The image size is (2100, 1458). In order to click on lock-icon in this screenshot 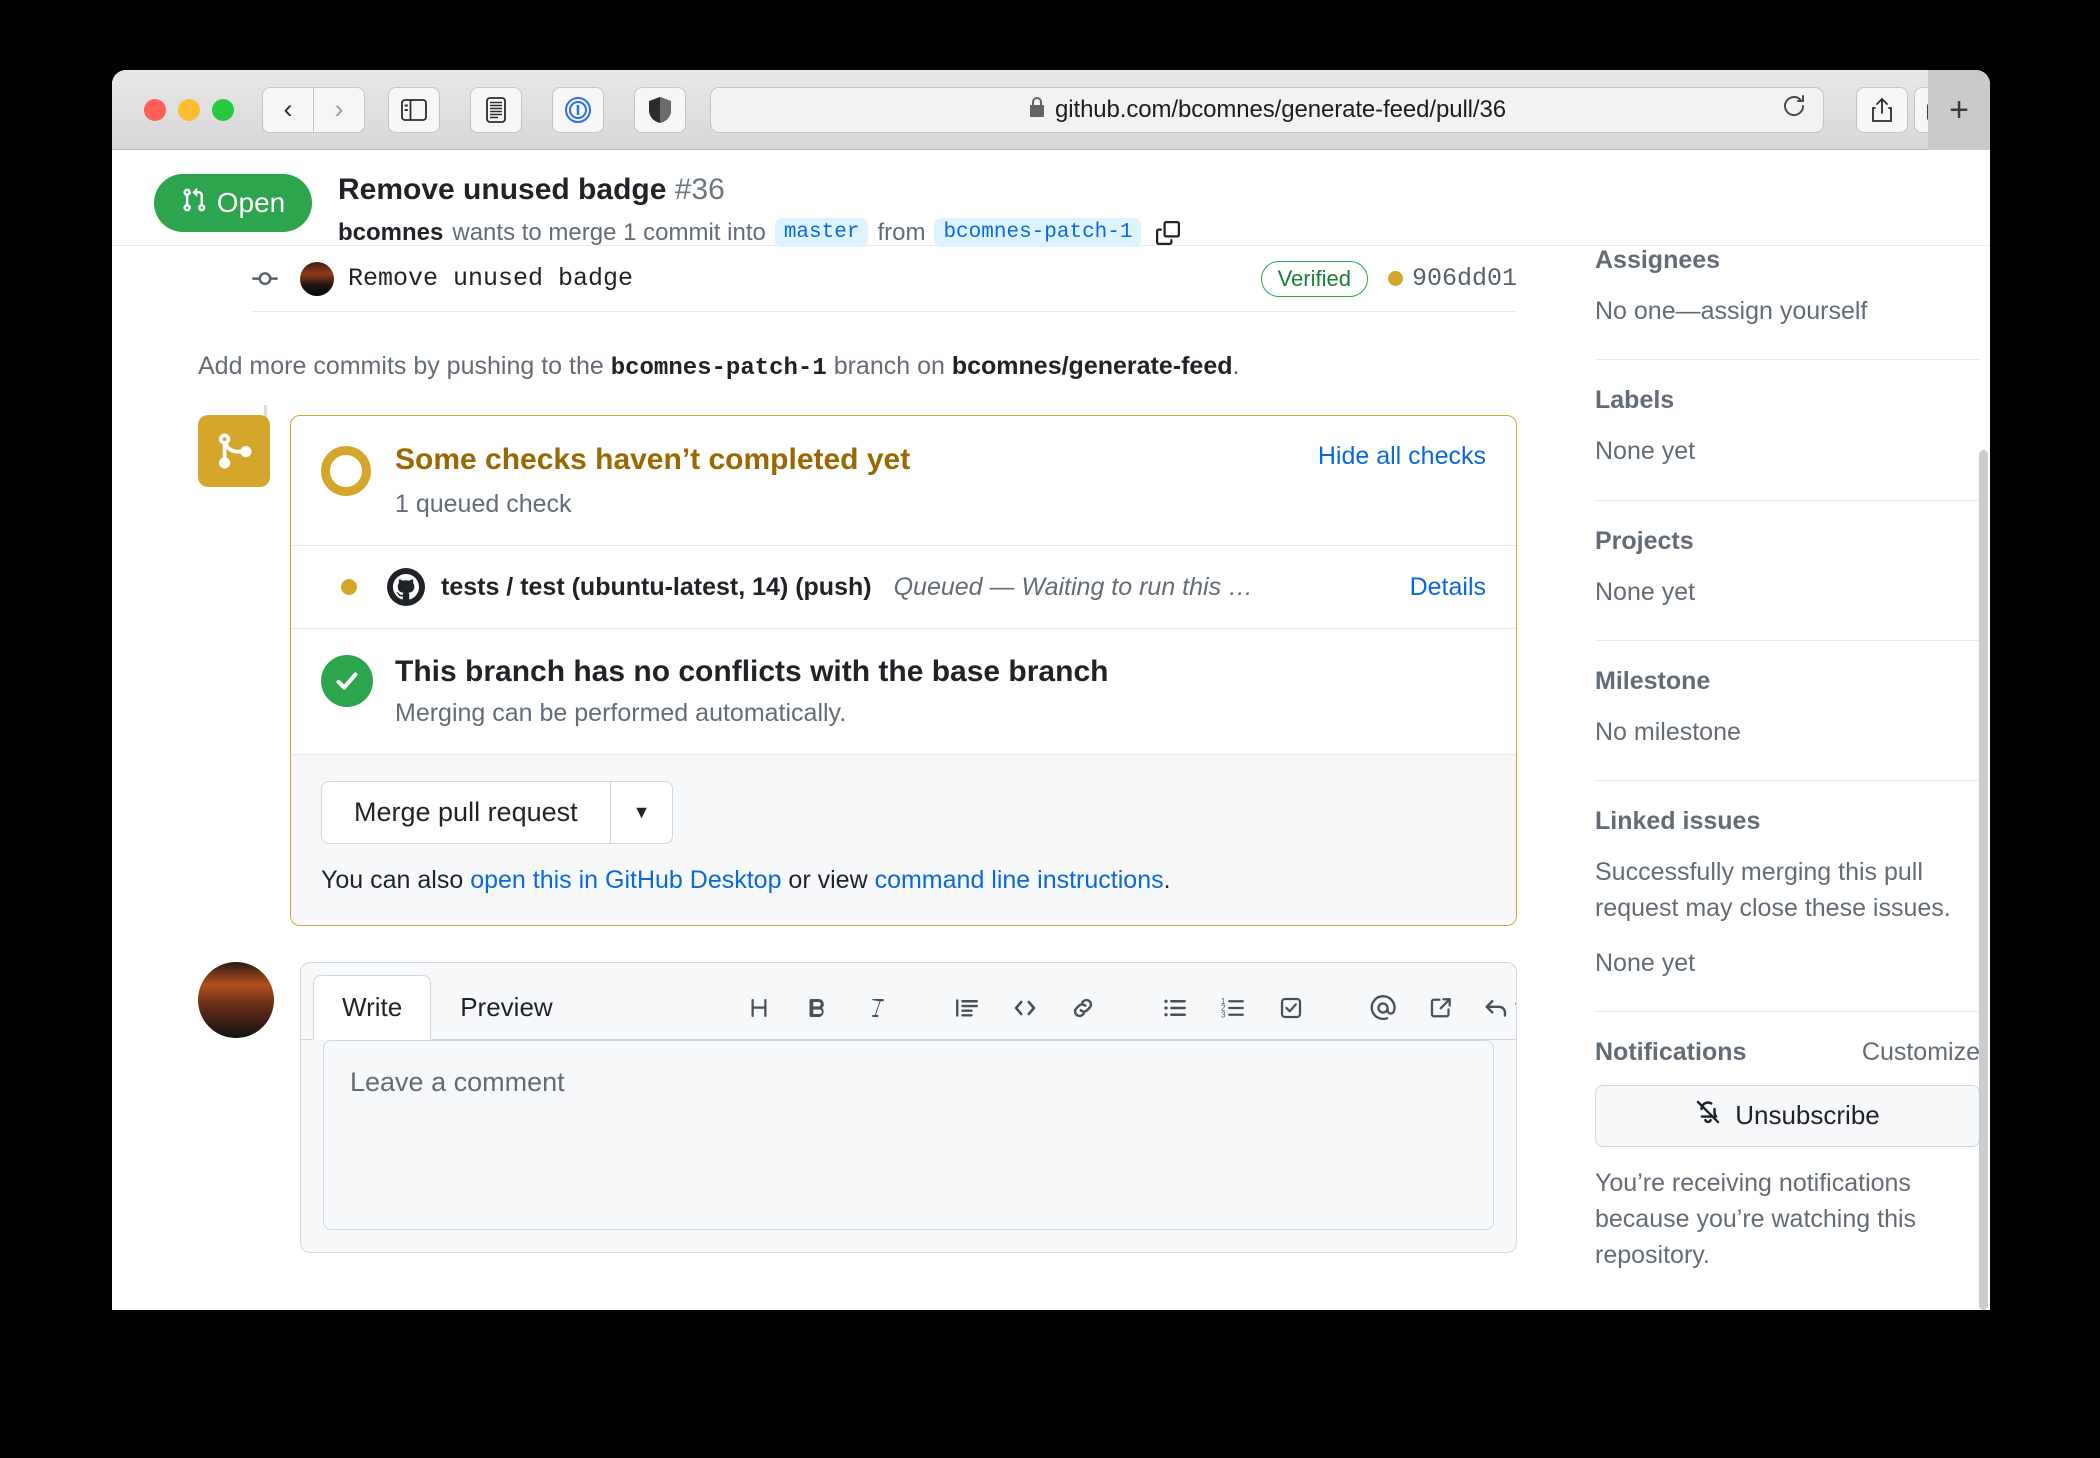, I will do `click(1037, 110)`.